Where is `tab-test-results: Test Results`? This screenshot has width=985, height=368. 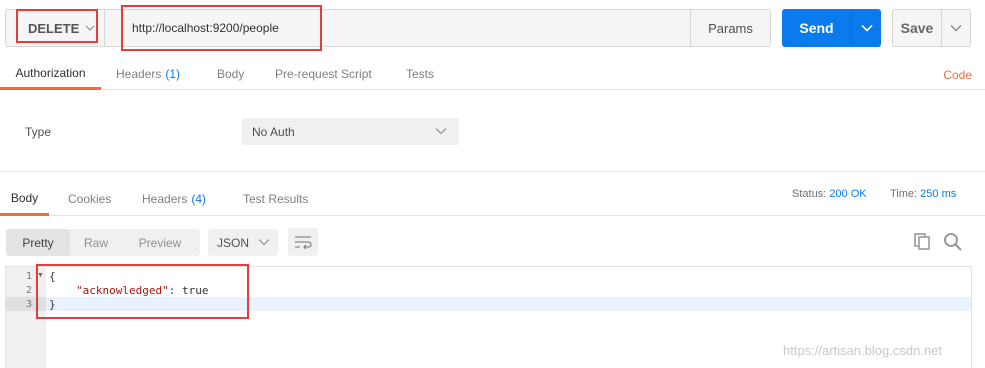 tab-test-results: Test Results is located at coordinates (275, 199).